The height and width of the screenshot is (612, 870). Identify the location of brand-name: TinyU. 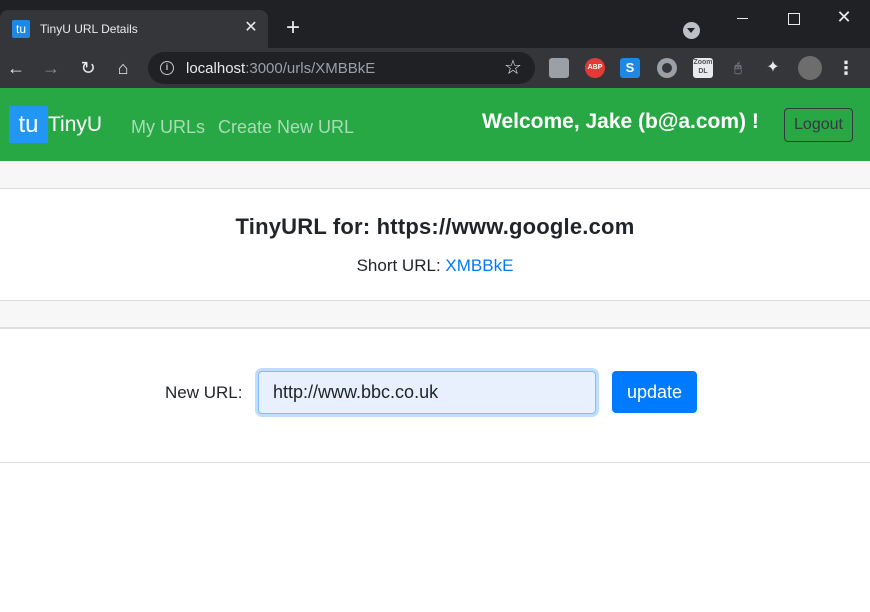
(75, 125).